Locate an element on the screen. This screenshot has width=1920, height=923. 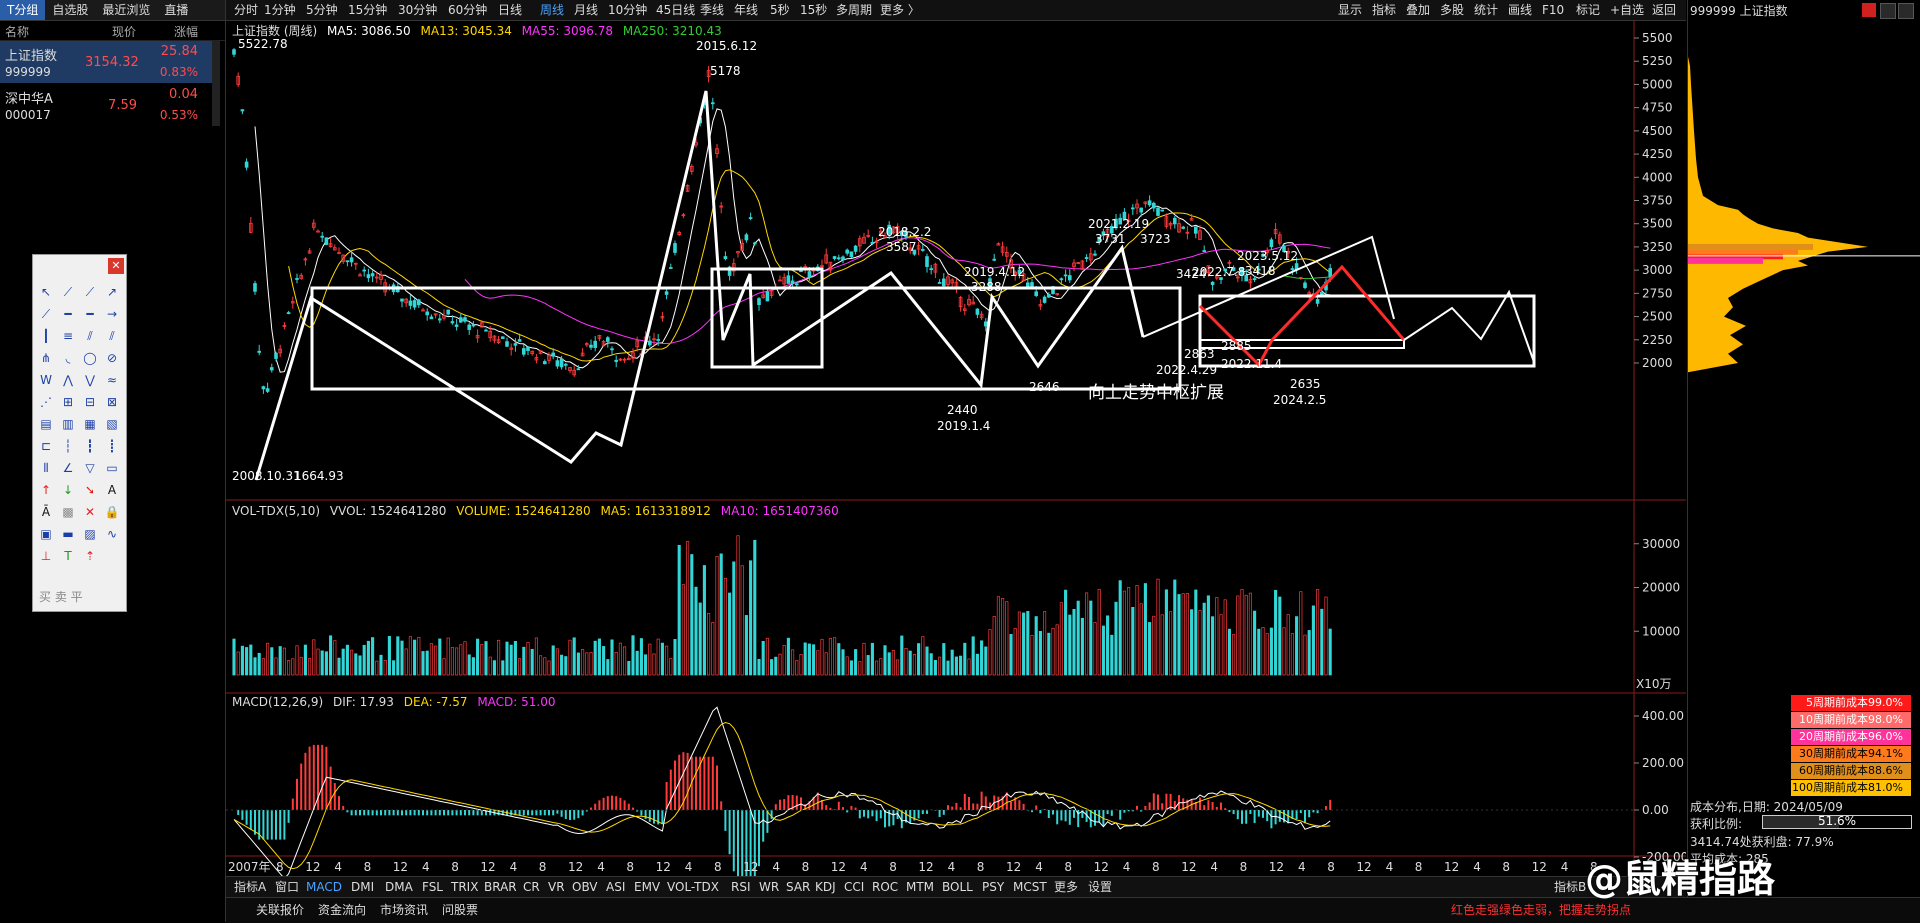
tab-period: 5秒 is located at coordinates (780, 10).